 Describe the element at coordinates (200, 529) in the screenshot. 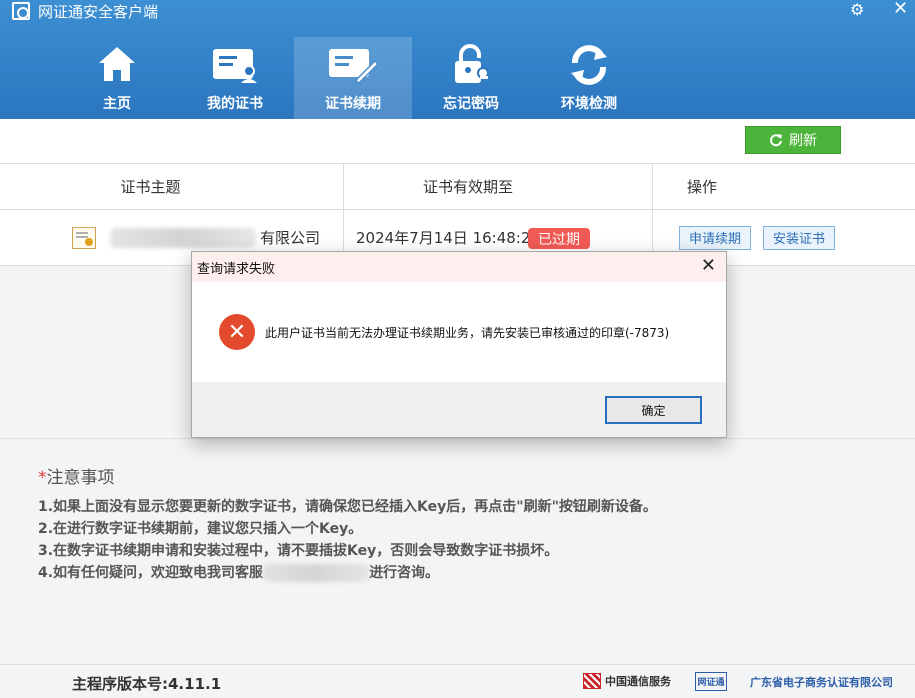

I see `note-item: 2.在进行数字证书续期前，建议您只插入一个Key。` at that location.